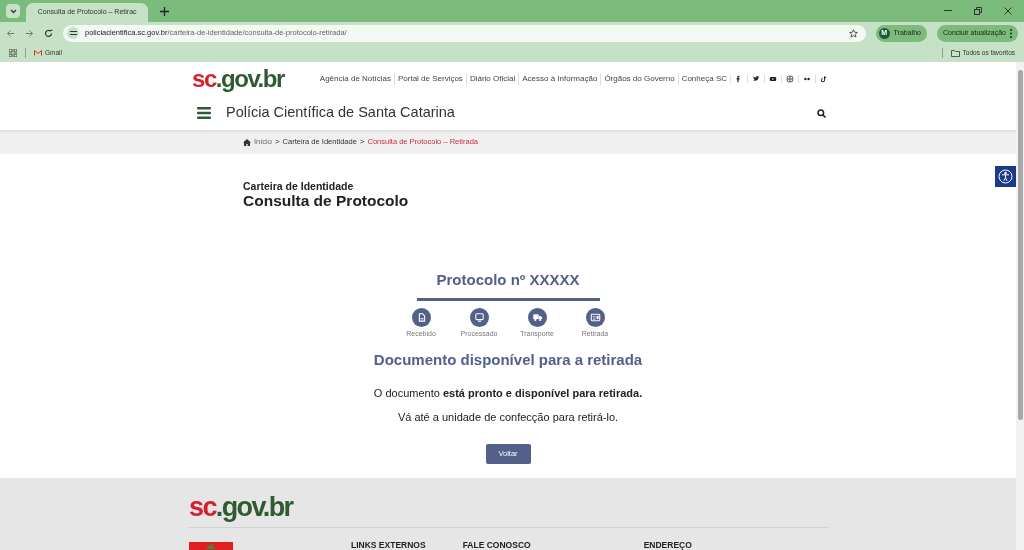  What do you see at coordinates (340, 113) in the screenshot?
I see `site-title: Polícia Científica de Santa Catarina` at bounding box center [340, 113].